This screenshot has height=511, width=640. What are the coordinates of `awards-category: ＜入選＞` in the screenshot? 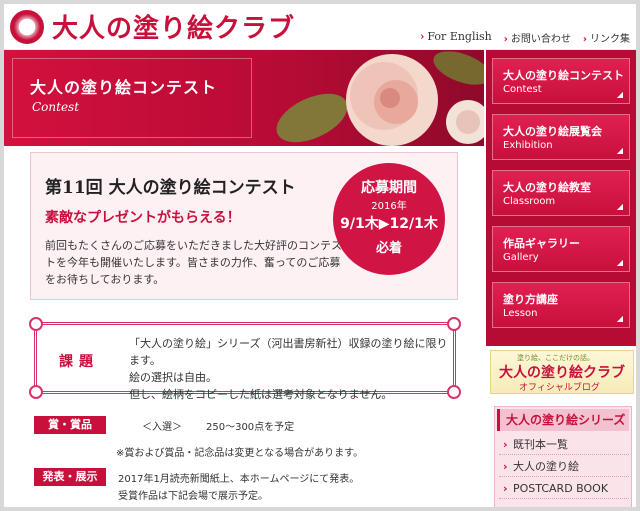 It's located at (162, 427).